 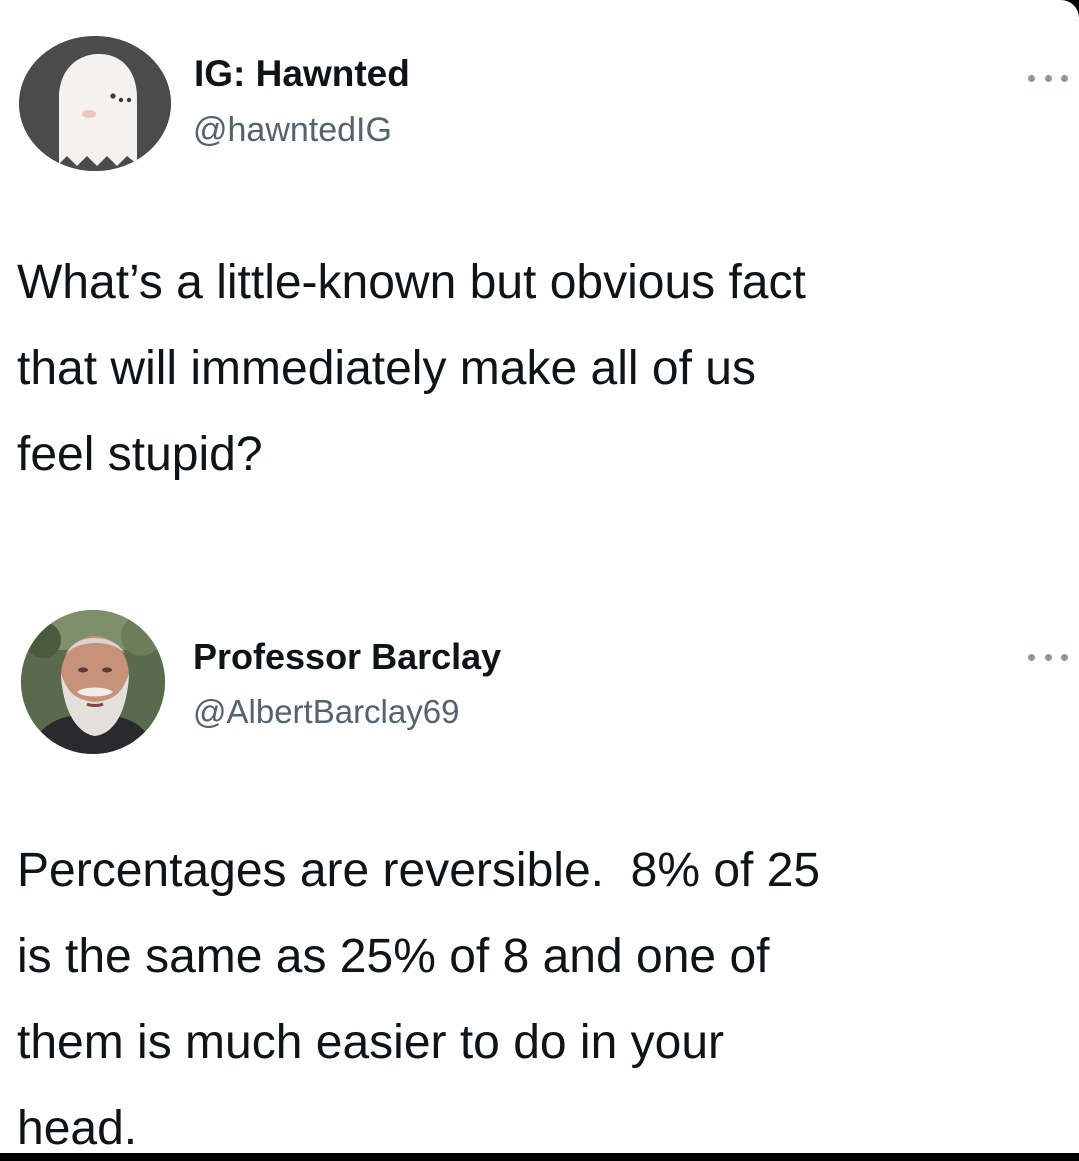 I want to click on user-handle: @hawntedIG, so click(x=292, y=130).